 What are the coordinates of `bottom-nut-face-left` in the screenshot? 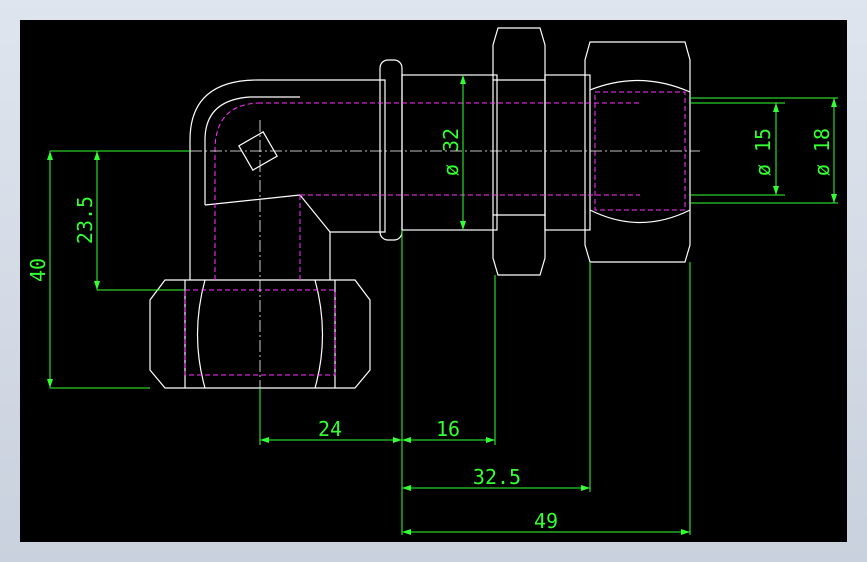 It's located at (201, 334).